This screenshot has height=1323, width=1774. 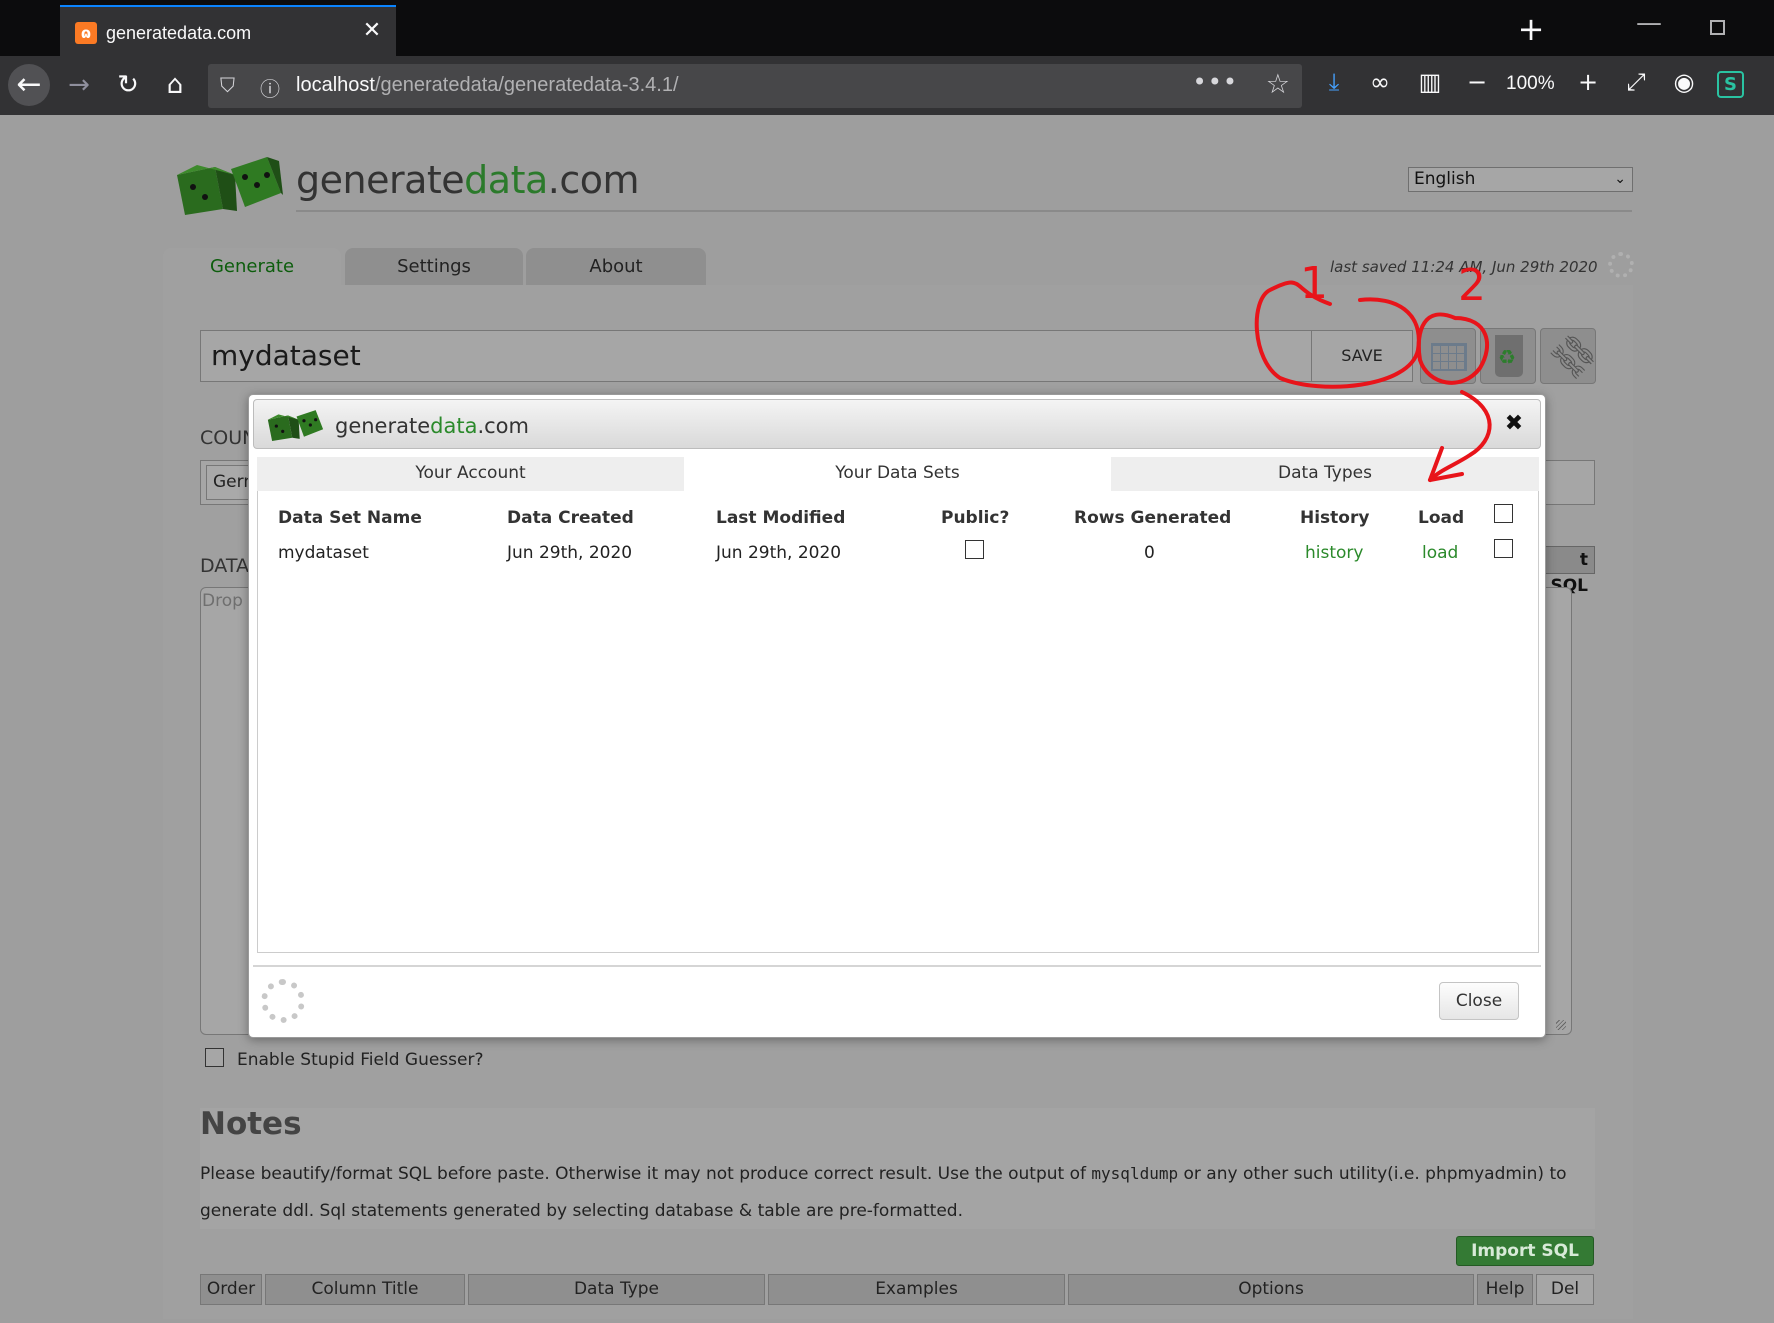 What do you see at coordinates (1561, 1025) in the screenshot?
I see `resize-grip-icon` at bounding box center [1561, 1025].